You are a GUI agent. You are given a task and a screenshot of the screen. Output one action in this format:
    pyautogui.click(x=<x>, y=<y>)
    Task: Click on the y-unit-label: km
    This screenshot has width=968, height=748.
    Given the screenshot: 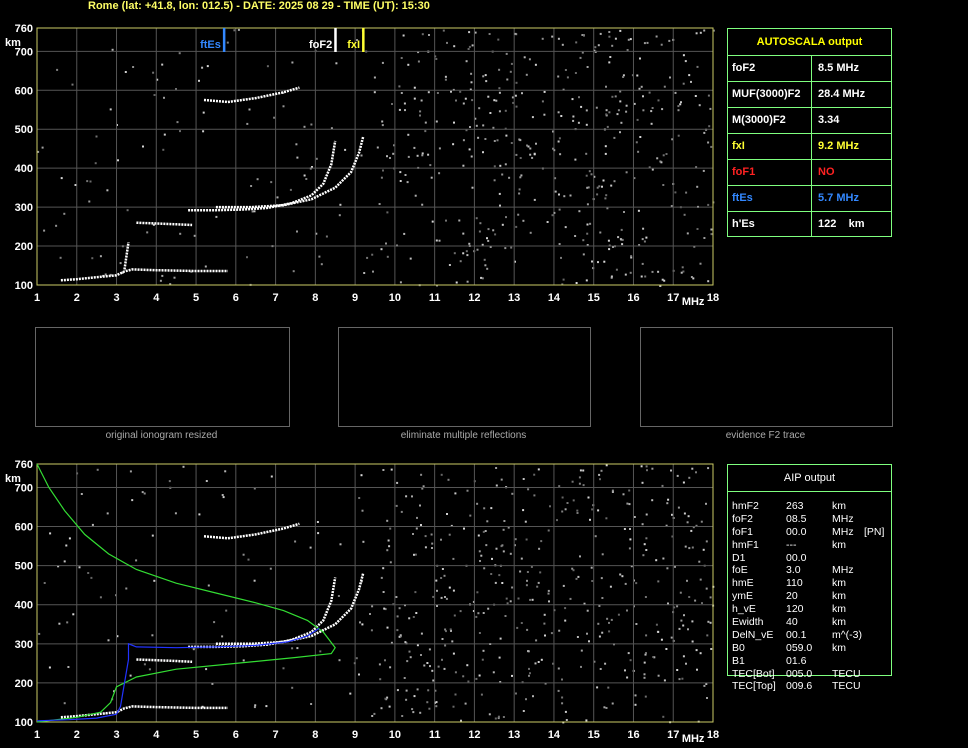 What is the action you would take?
    pyautogui.click(x=13, y=43)
    